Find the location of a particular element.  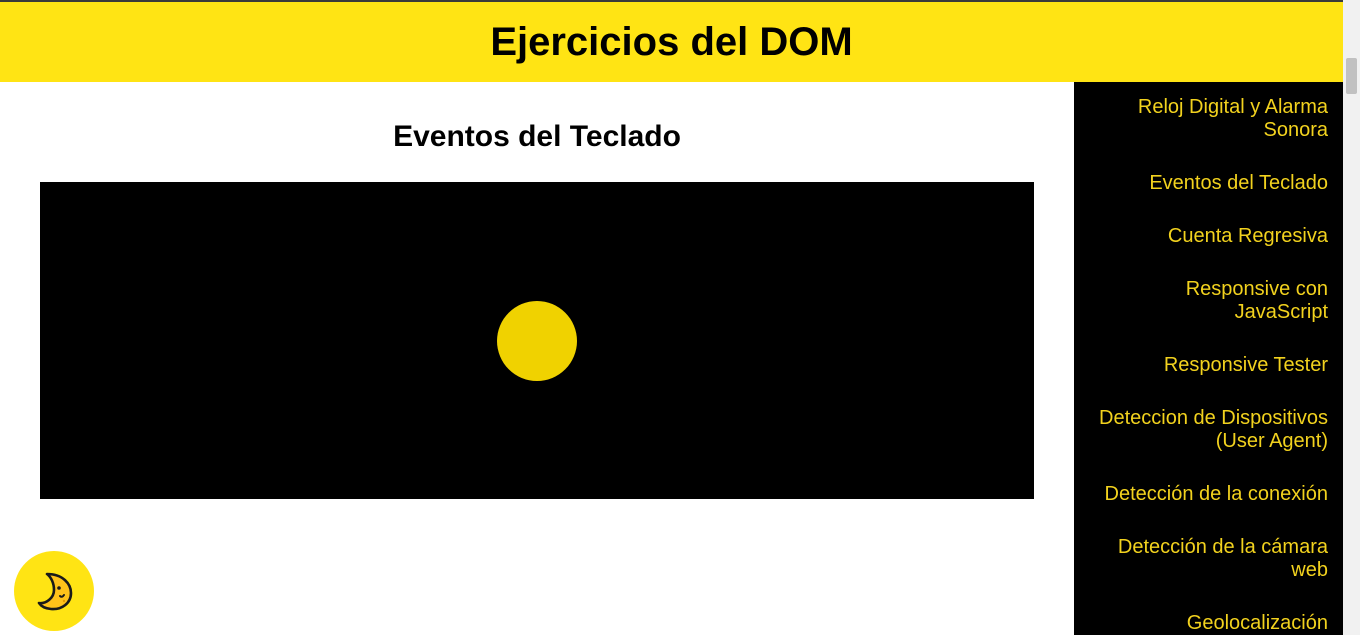

menu-item: Detección de la cámara web is located at coordinates (1201, 559).